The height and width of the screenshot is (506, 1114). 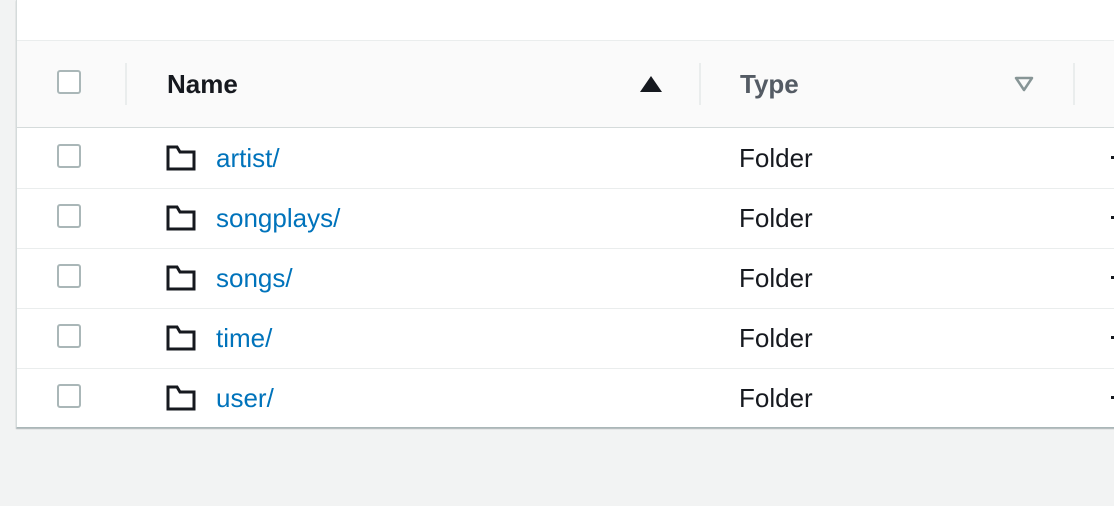 I want to click on folder-link: artist/, so click(x=248, y=158).